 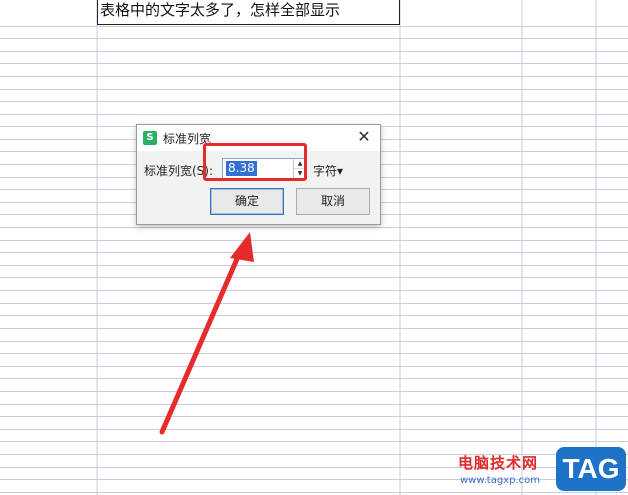 What do you see at coordinates (364, 137) in the screenshot?
I see `close-icon: ✕` at bounding box center [364, 137].